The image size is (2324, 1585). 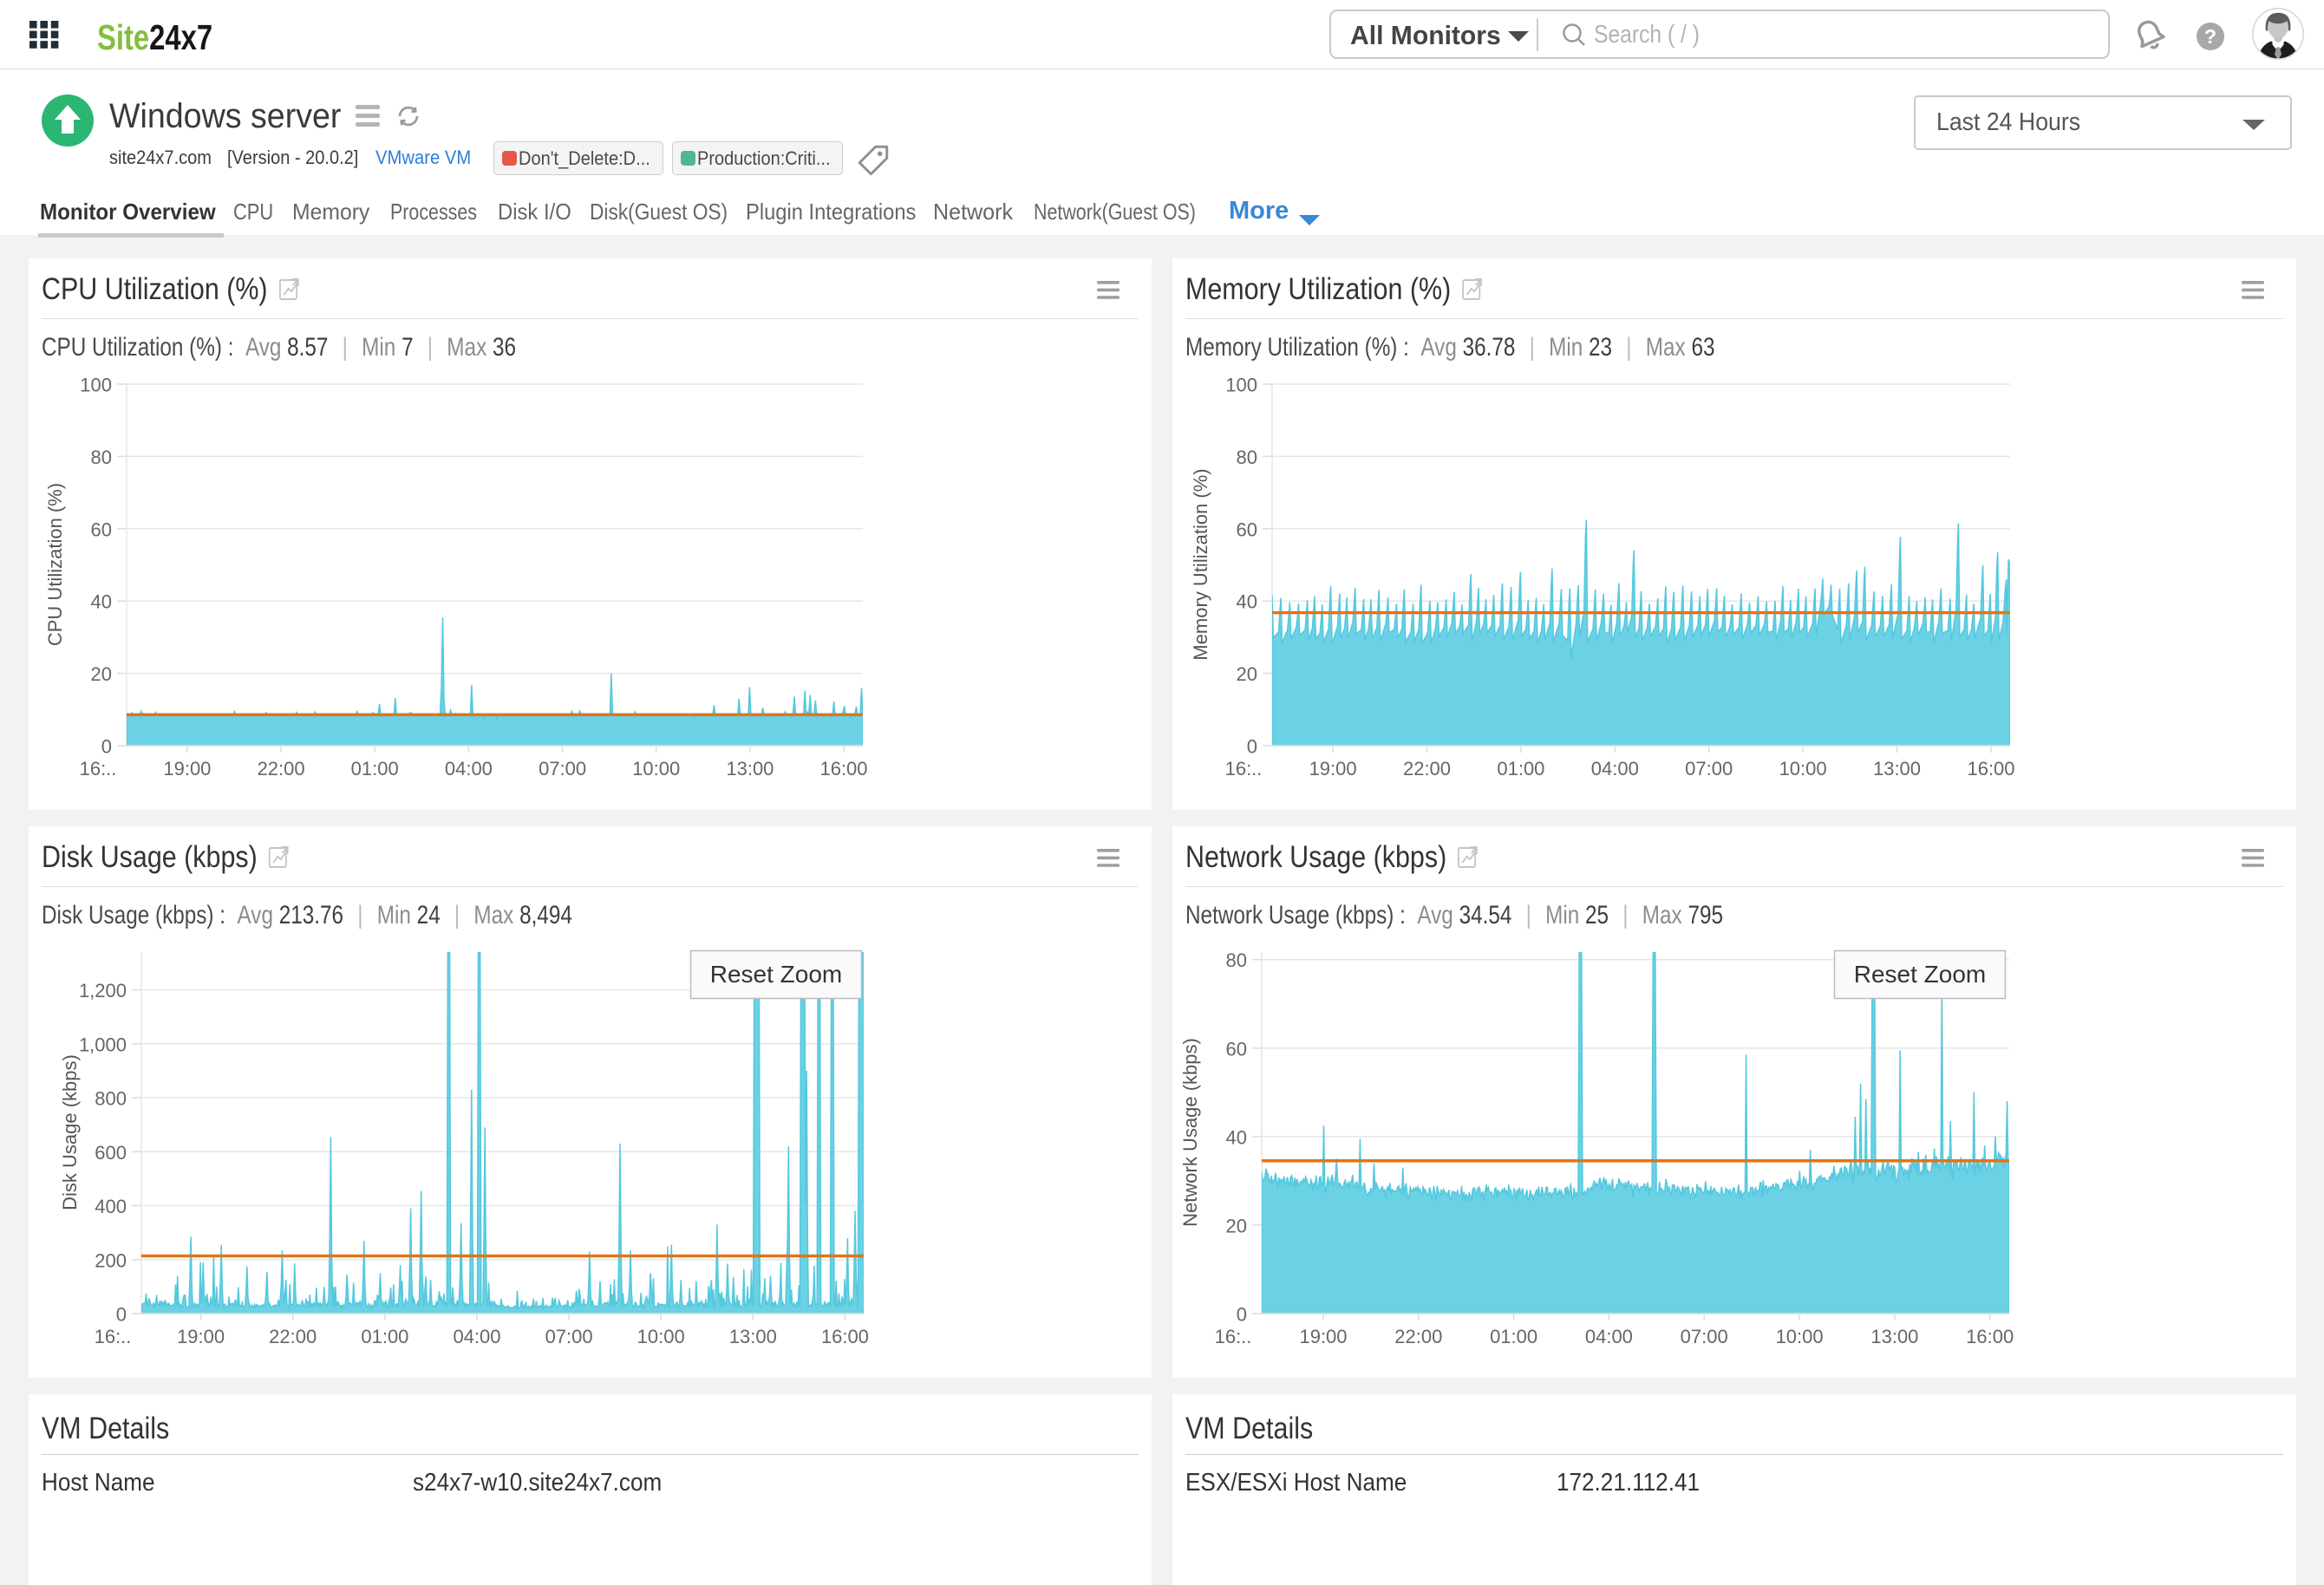 What do you see at coordinates (103, 991) in the screenshot?
I see `svg-text: 1,200` at bounding box center [103, 991].